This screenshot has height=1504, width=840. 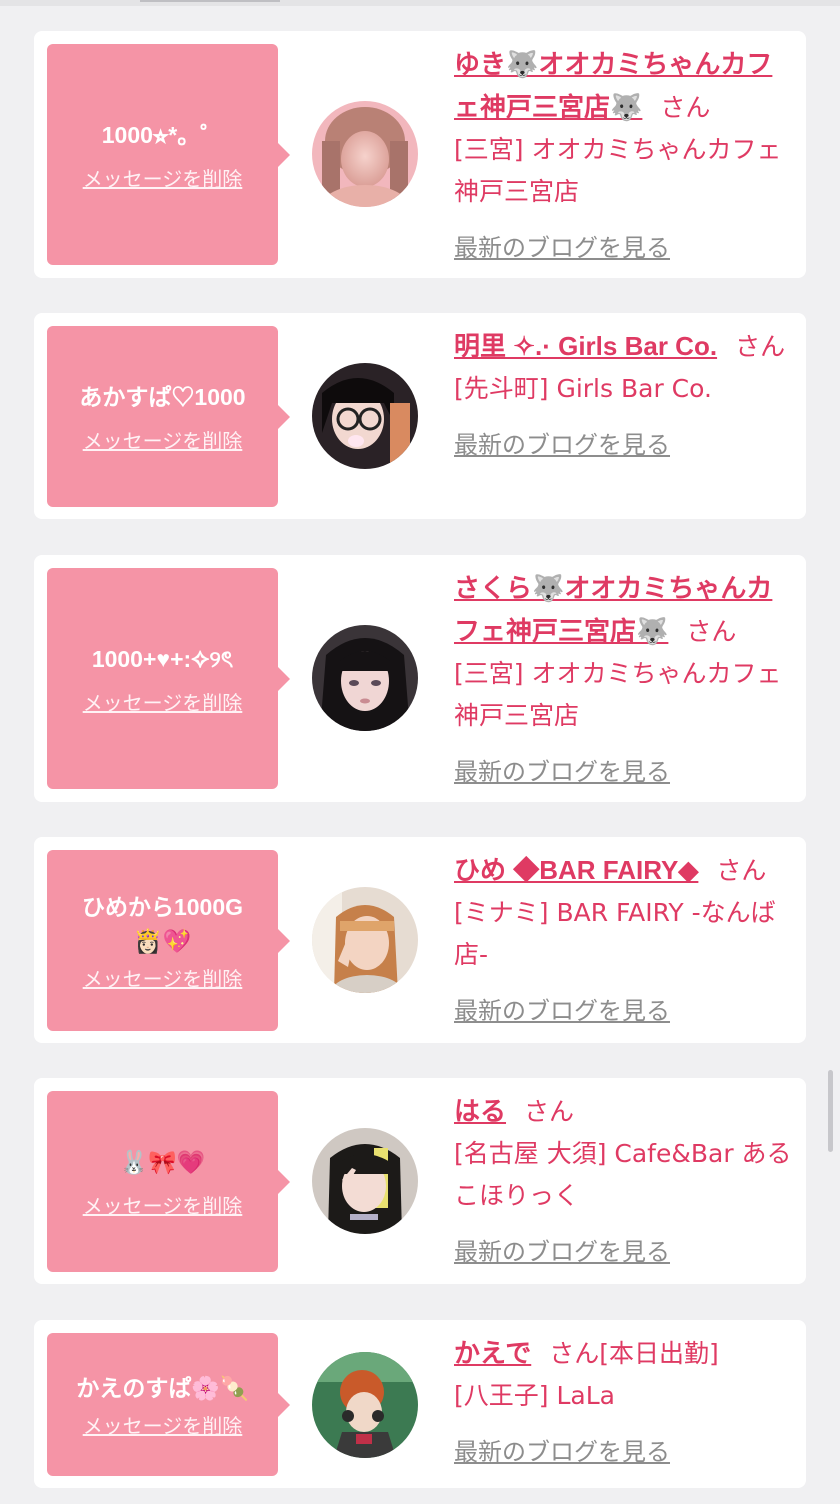 What do you see at coordinates (623, 1174) in the screenshot?
I see `shop-info: [名古屋 大須] Cafe&Bar あるこほりっく` at bounding box center [623, 1174].